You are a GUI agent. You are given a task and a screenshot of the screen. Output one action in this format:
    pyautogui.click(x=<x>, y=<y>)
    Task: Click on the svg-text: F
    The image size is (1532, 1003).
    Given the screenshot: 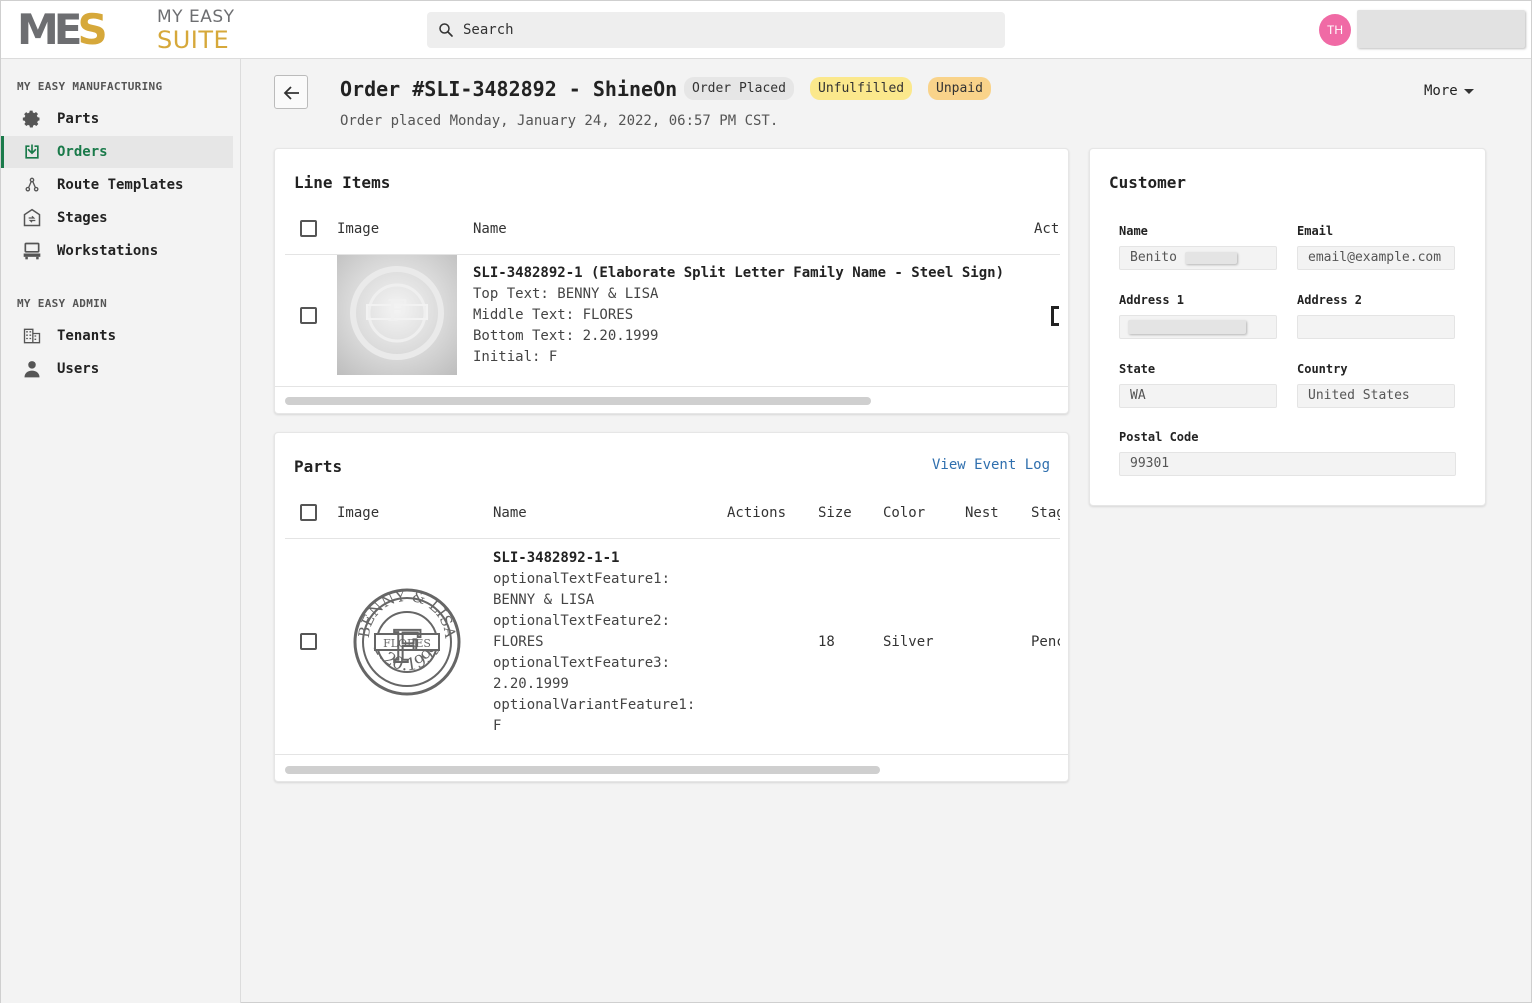 What is the action you would take?
    pyautogui.click(x=397, y=311)
    